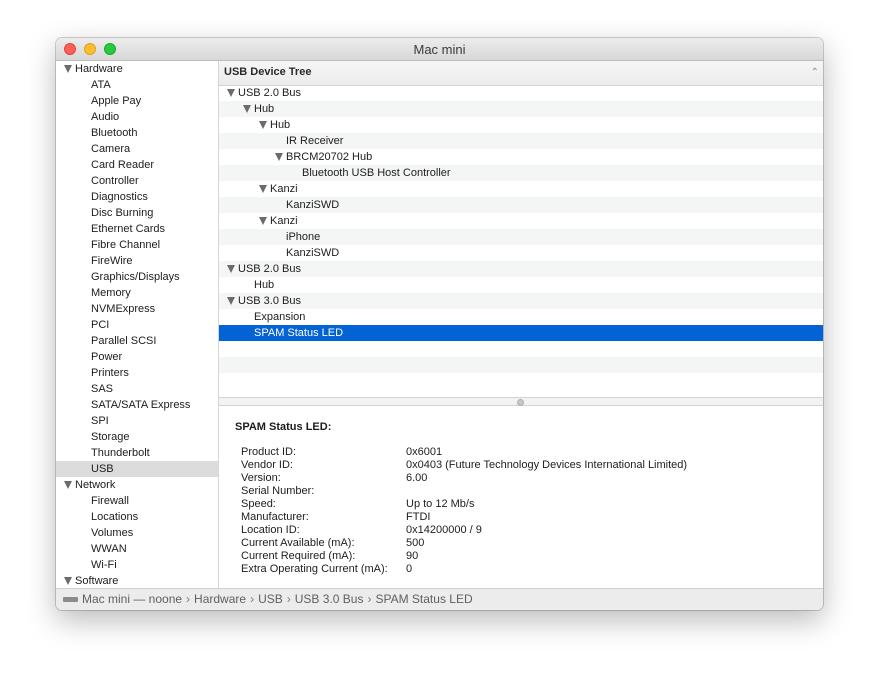  I want to click on tree-row-label: Kanzi, so click(284, 189).